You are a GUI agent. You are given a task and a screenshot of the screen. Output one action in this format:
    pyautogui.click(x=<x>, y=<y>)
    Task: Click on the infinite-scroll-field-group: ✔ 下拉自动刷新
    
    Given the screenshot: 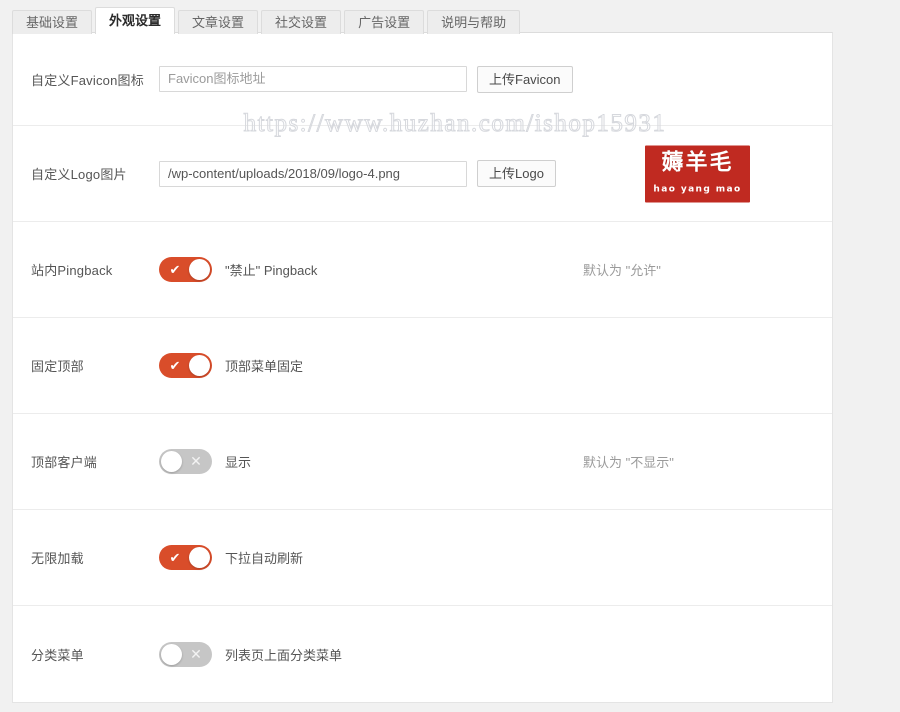 What is the action you would take?
    pyautogui.click(x=495, y=557)
    